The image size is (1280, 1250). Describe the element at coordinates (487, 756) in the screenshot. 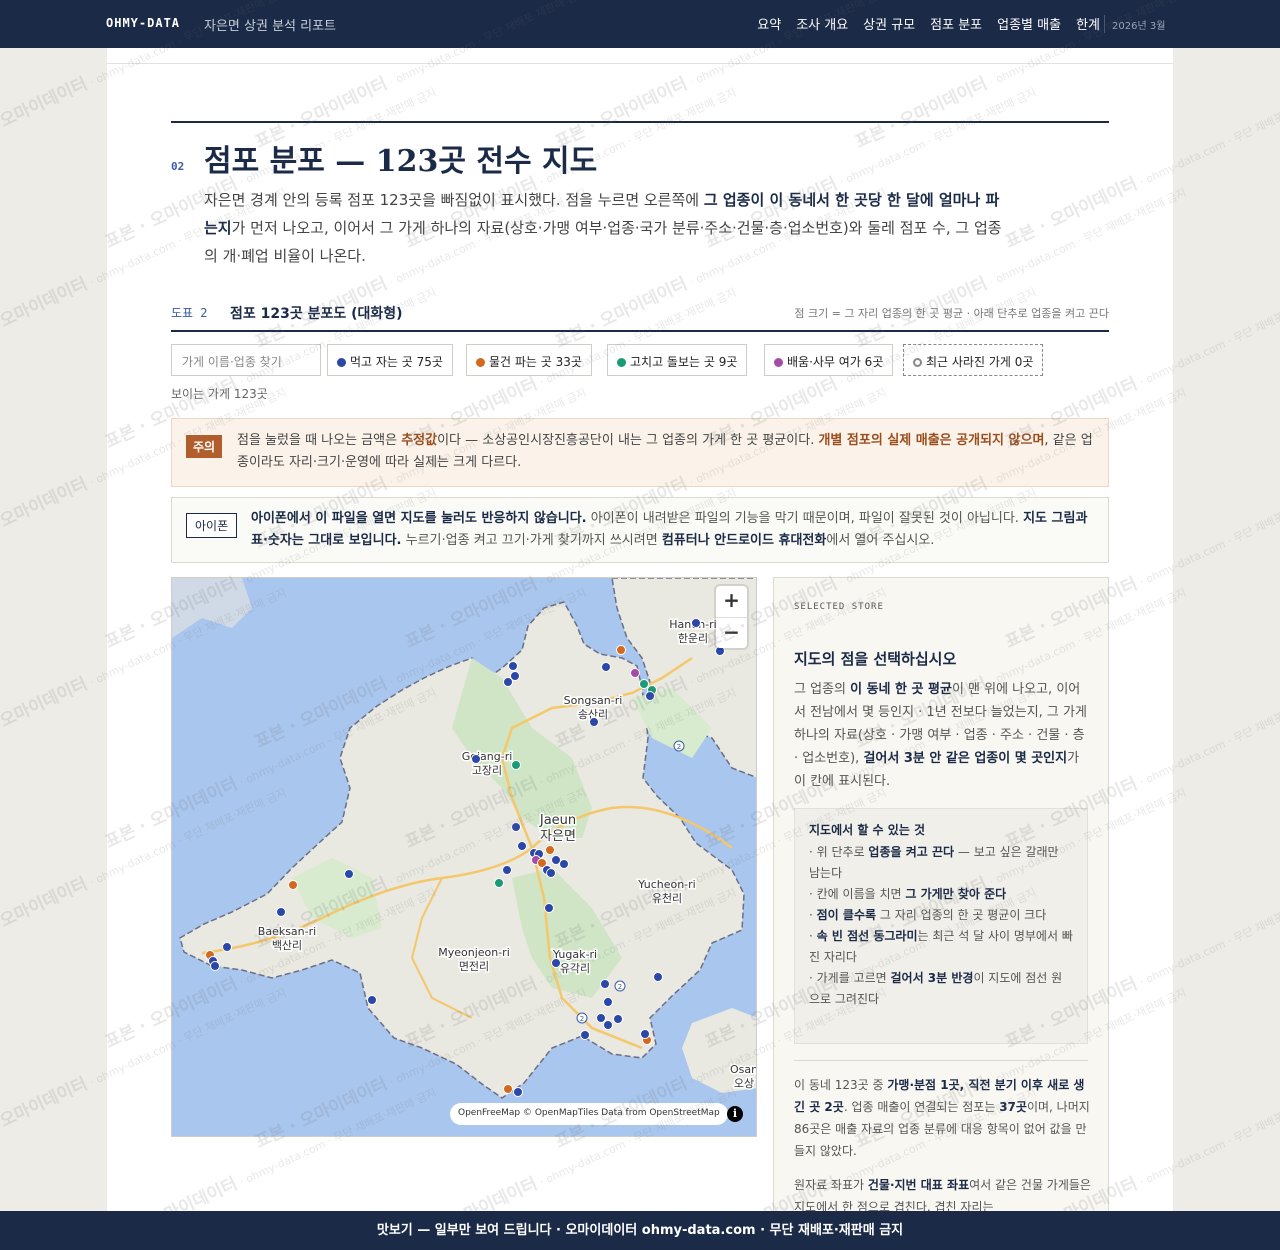

I see `place-label-en: Gojang-ri` at that location.